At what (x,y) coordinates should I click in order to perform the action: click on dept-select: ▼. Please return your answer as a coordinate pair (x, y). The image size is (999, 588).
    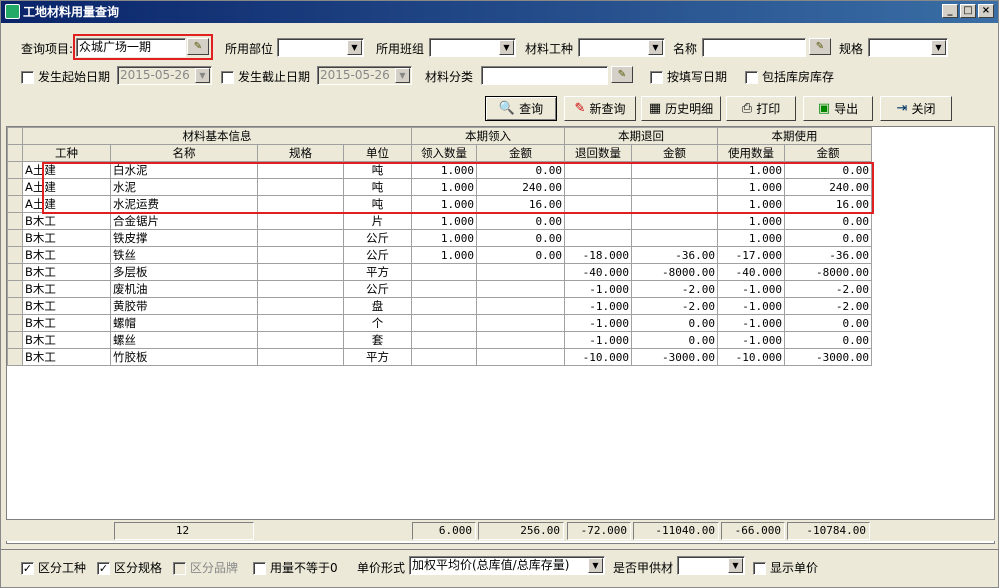
    Looking at the image, I should click on (320, 47).